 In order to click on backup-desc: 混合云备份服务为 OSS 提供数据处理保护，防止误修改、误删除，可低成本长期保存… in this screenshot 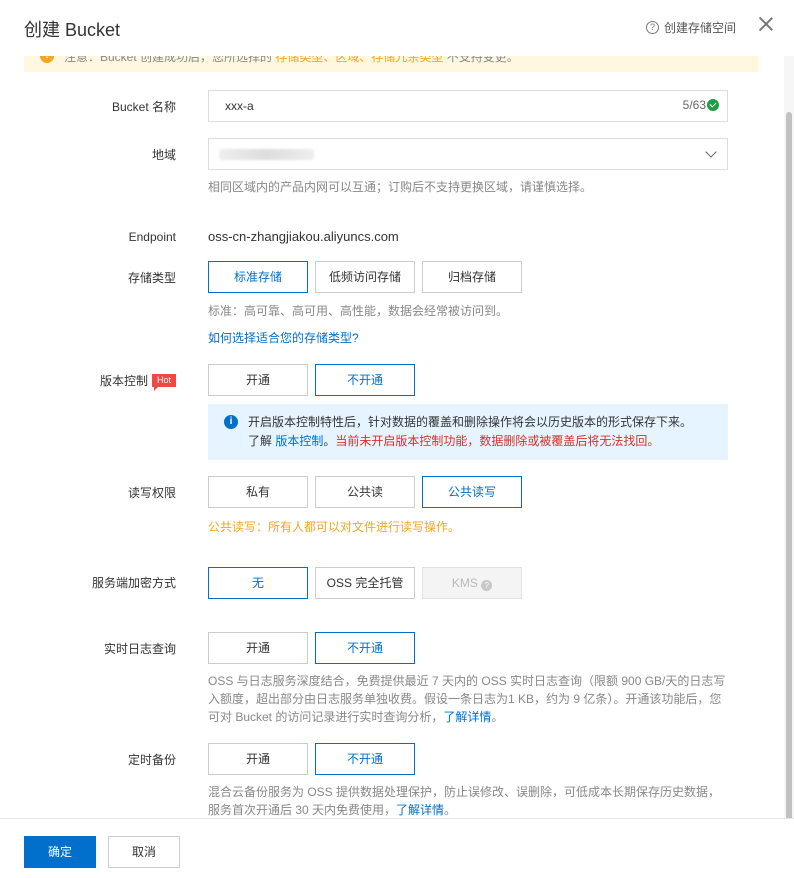, I will do `click(464, 800)`.